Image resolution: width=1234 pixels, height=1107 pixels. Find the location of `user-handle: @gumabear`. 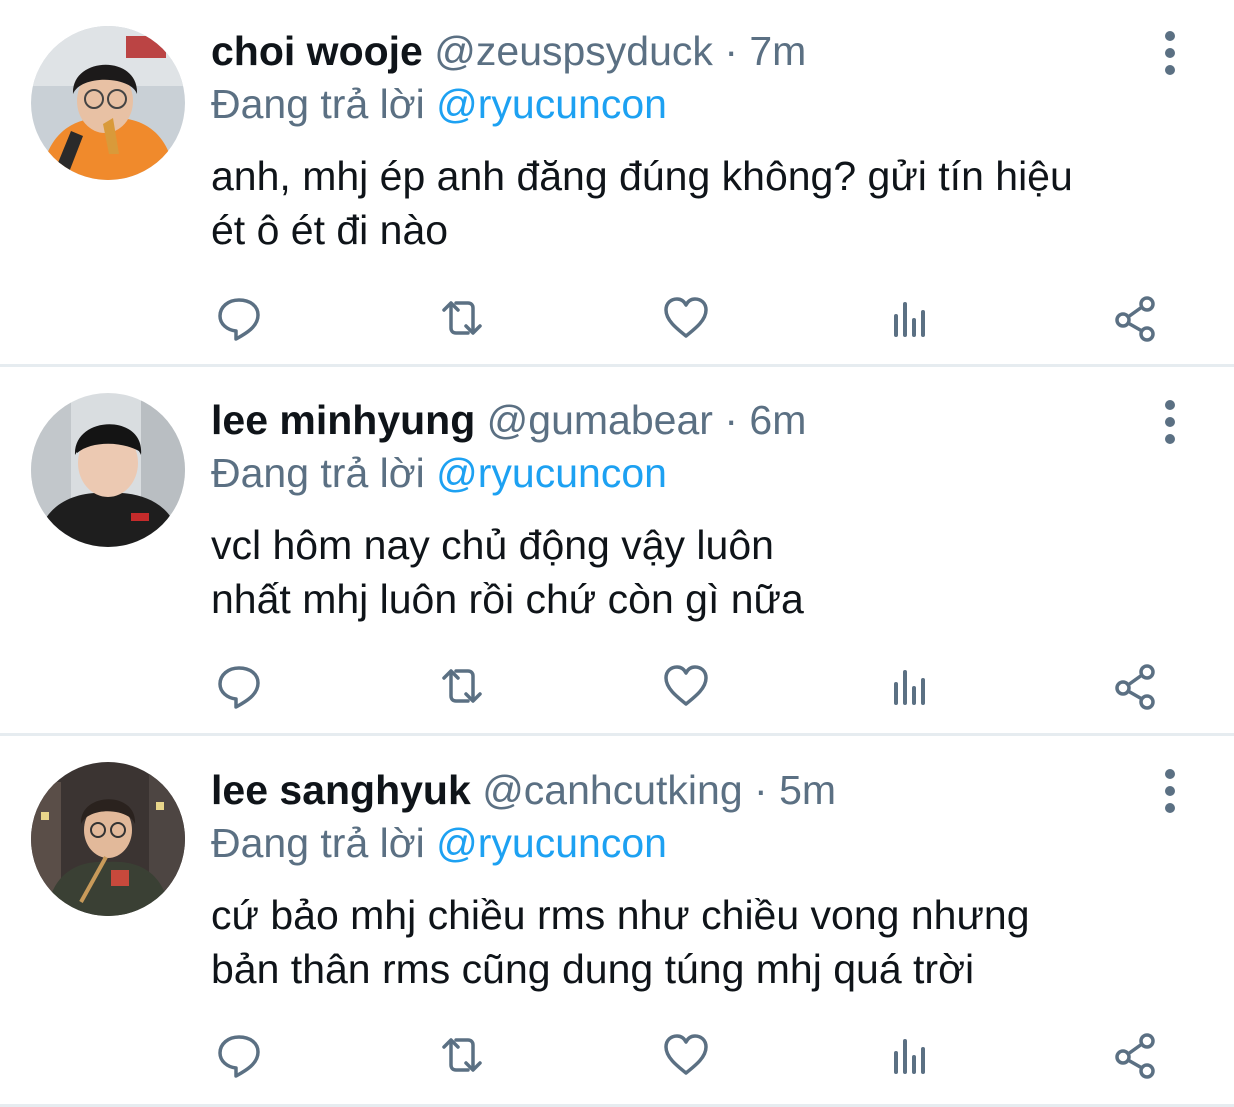

user-handle: @gumabear is located at coordinates (600, 420).